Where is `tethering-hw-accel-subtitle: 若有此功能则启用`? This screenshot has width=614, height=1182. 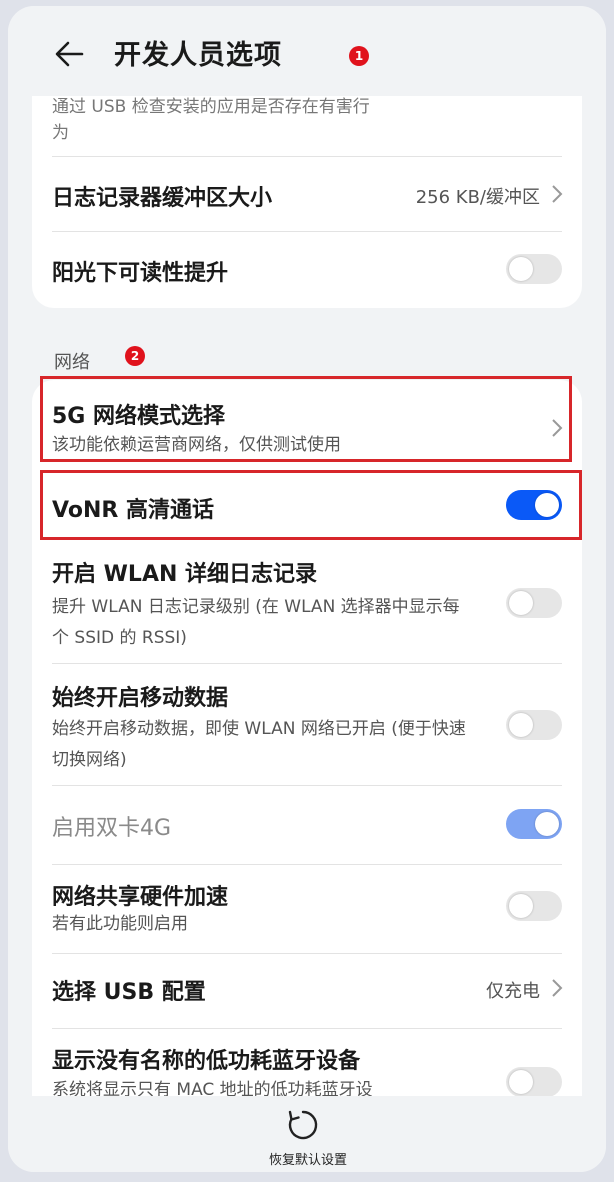 tethering-hw-accel-subtitle: 若有此功能则启用 is located at coordinates (120, 924).